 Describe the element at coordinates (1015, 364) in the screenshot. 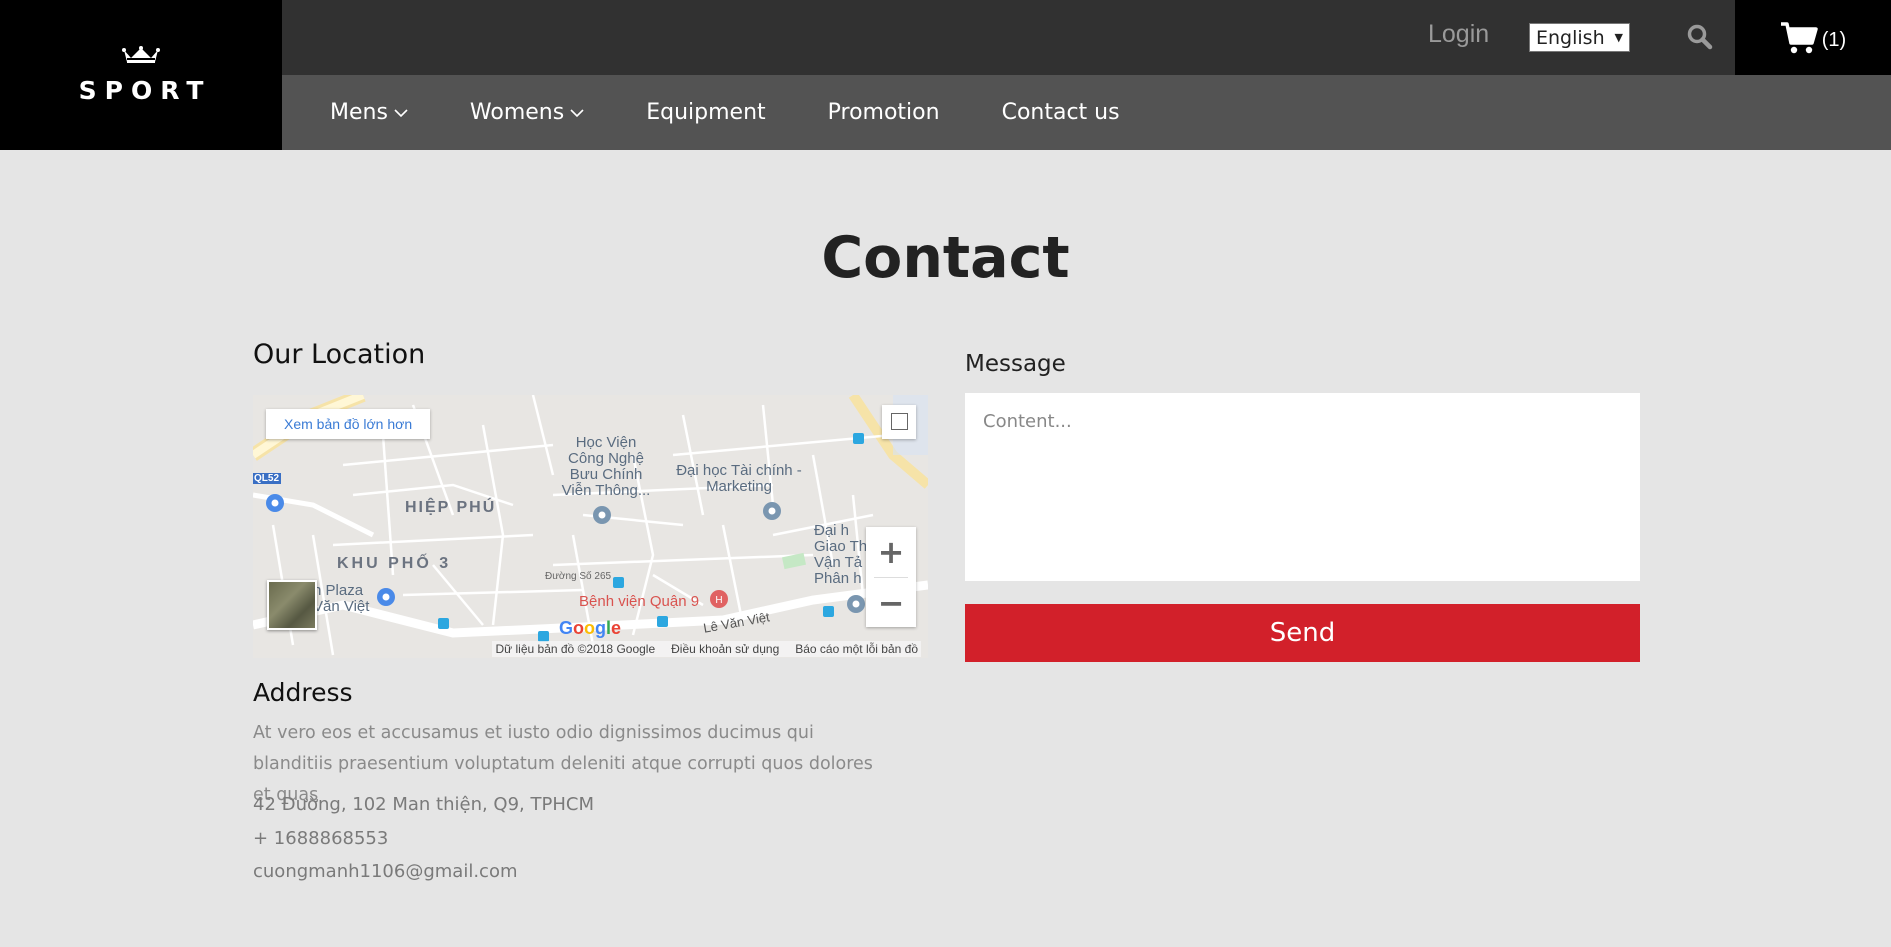

I see `message-title: Message` at that location.